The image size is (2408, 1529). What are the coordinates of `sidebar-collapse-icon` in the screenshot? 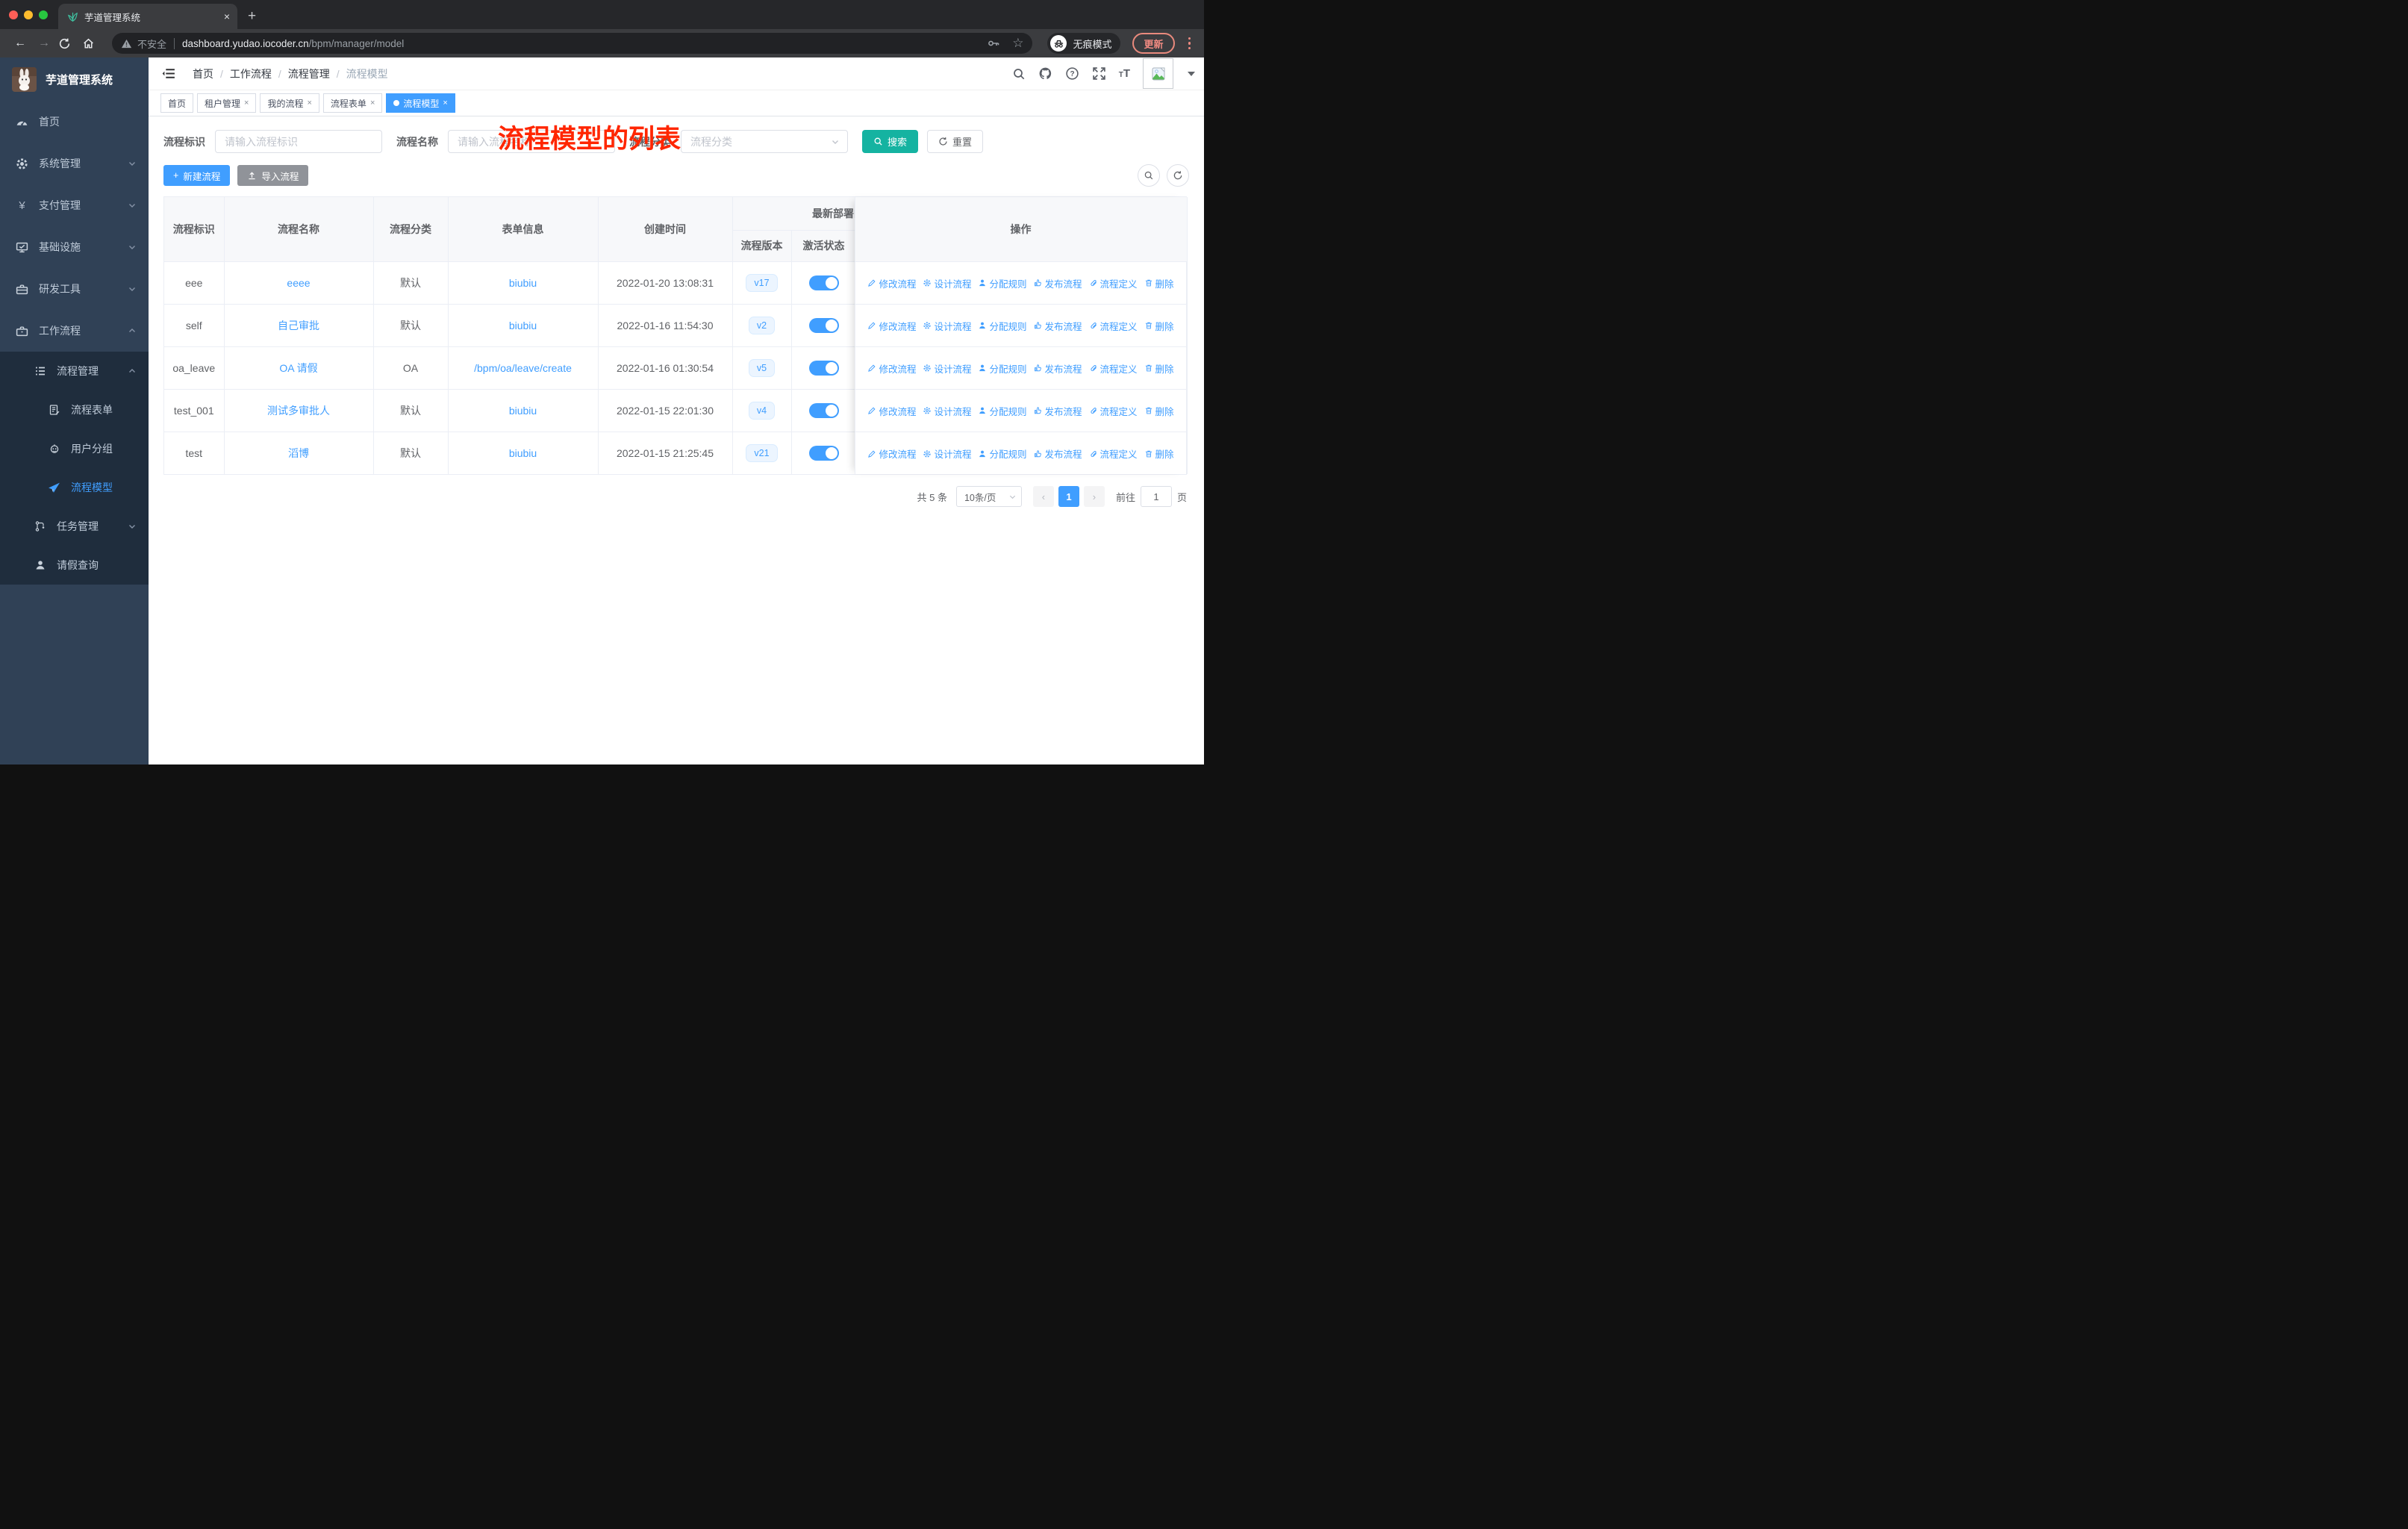 It's located at (169, 73).